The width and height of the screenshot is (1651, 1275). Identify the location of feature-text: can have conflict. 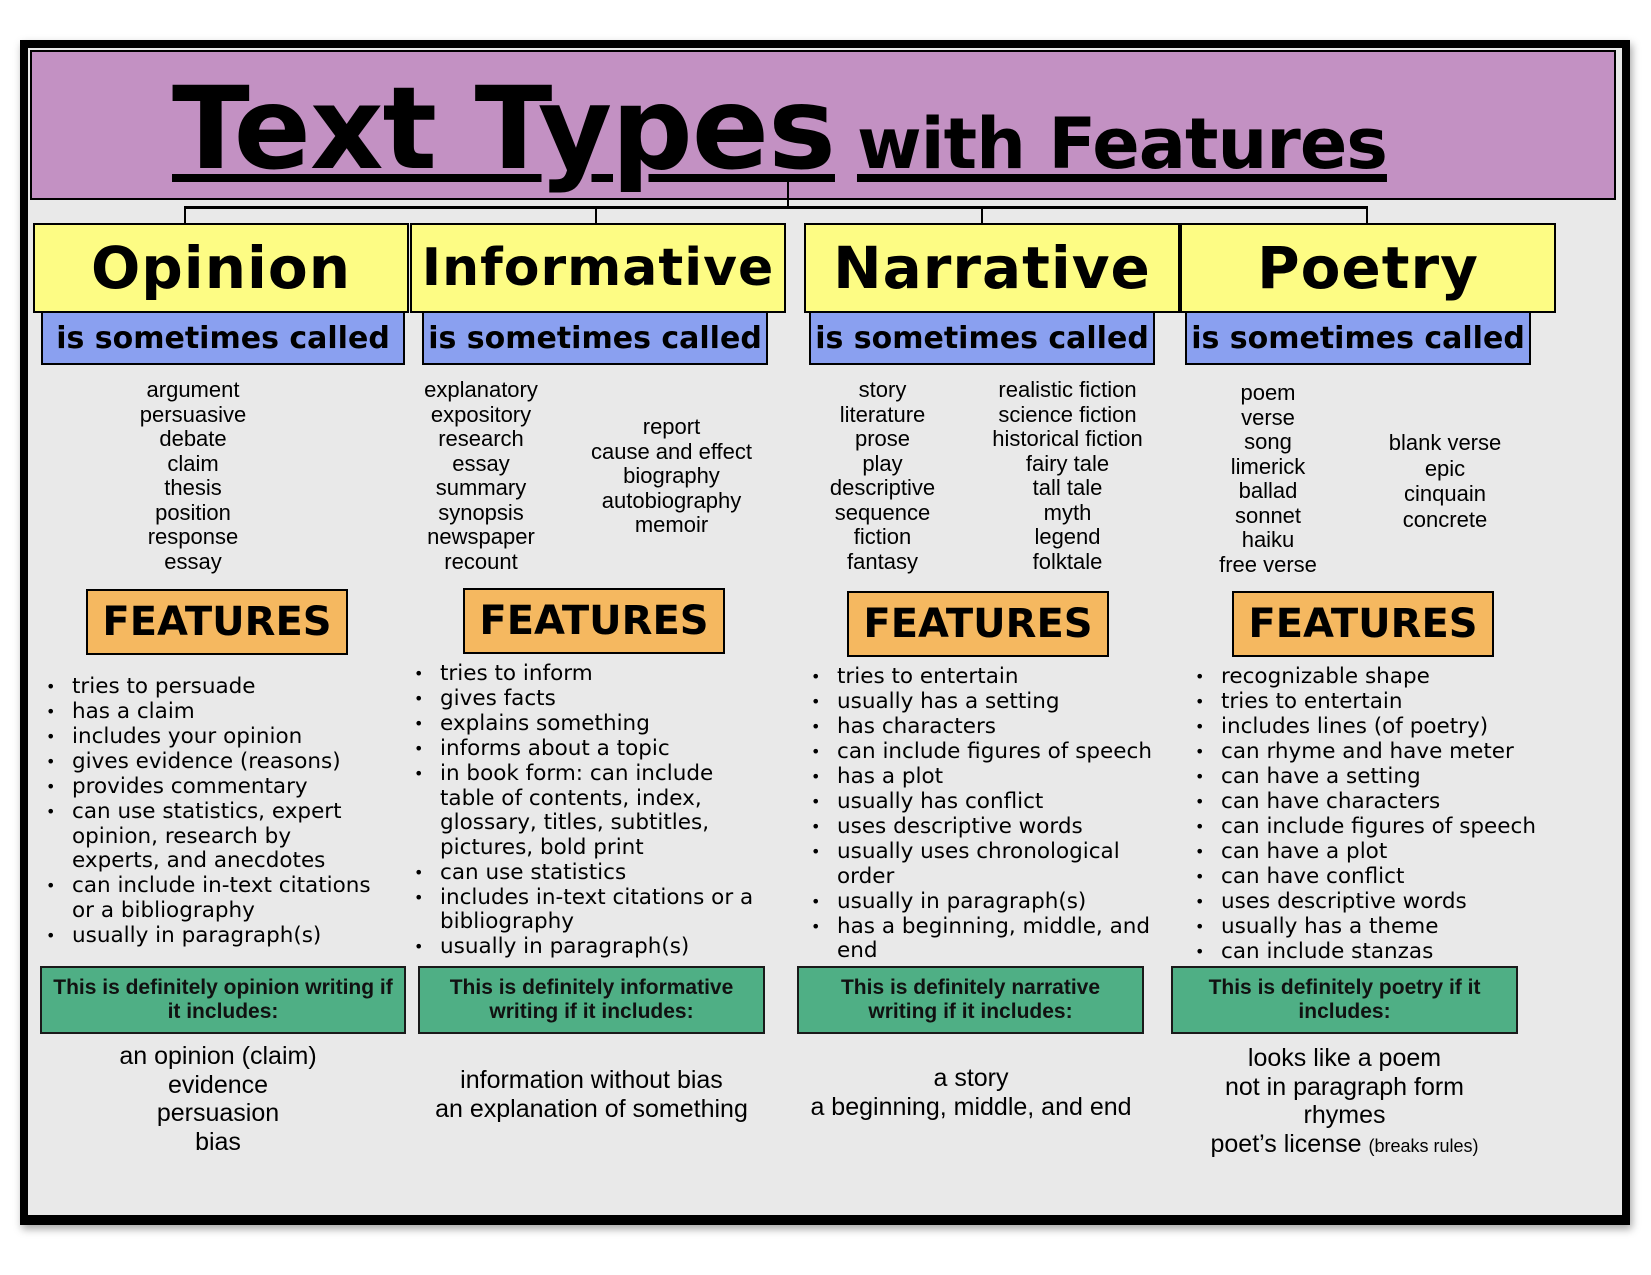
(1313, 876).